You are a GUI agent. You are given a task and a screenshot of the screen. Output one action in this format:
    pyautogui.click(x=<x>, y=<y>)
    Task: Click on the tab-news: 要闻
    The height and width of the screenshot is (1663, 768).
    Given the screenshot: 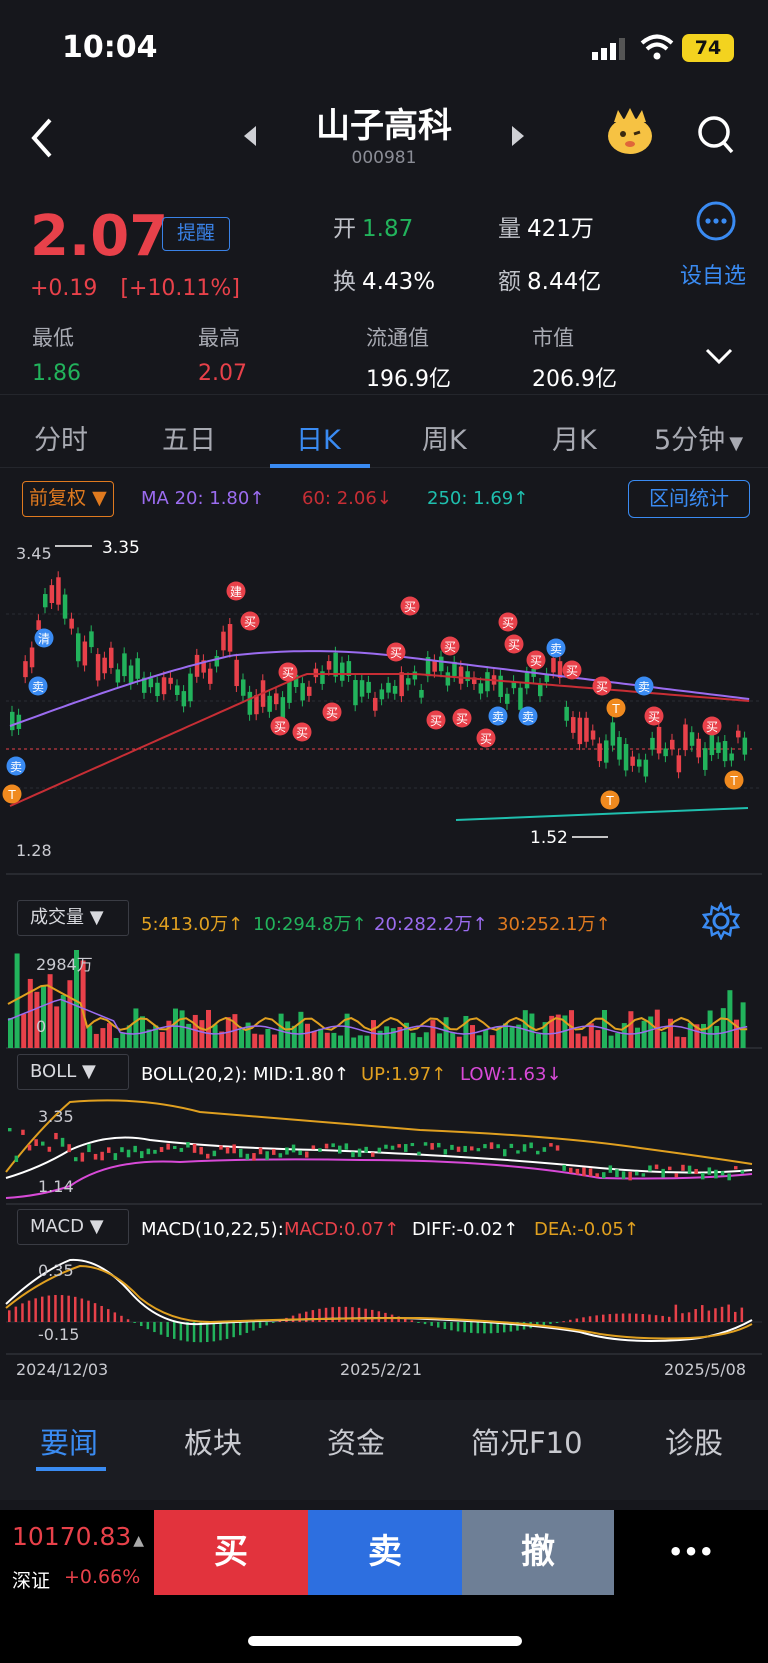 What is the action you would take?
    pyautogui.click(x=69, y=1441)
    